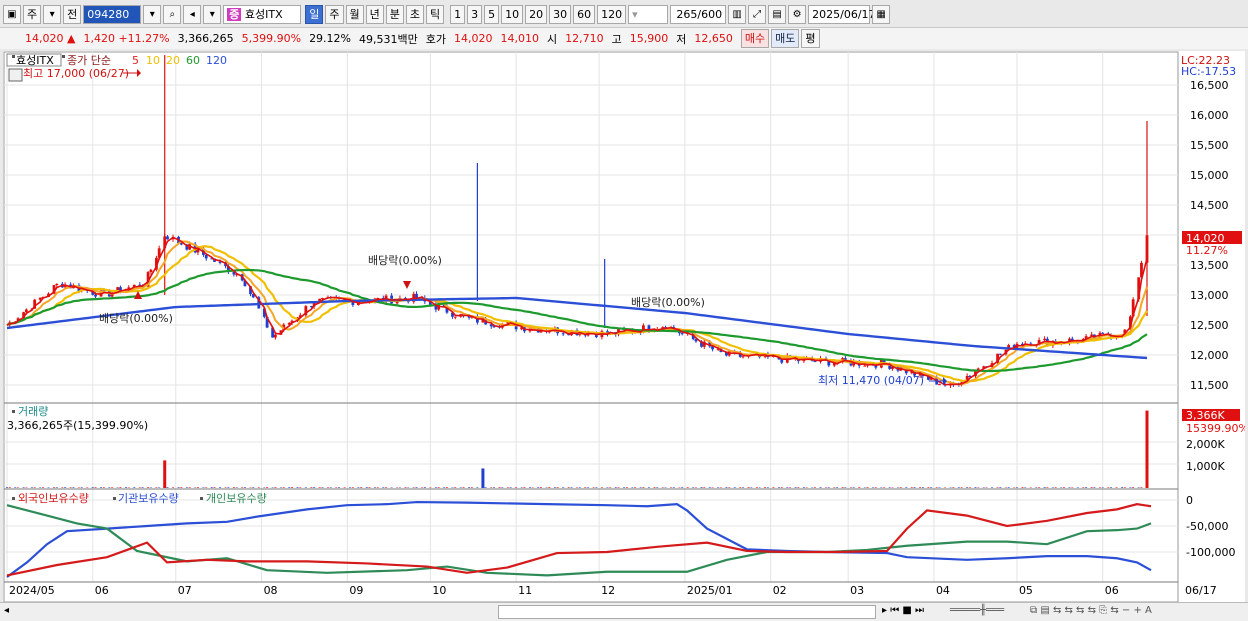 This screenshot has height=621, width=1248. Describe the element at coordinates (777, 14) in the screenshot. I see `save-icon: ▤` at that location.